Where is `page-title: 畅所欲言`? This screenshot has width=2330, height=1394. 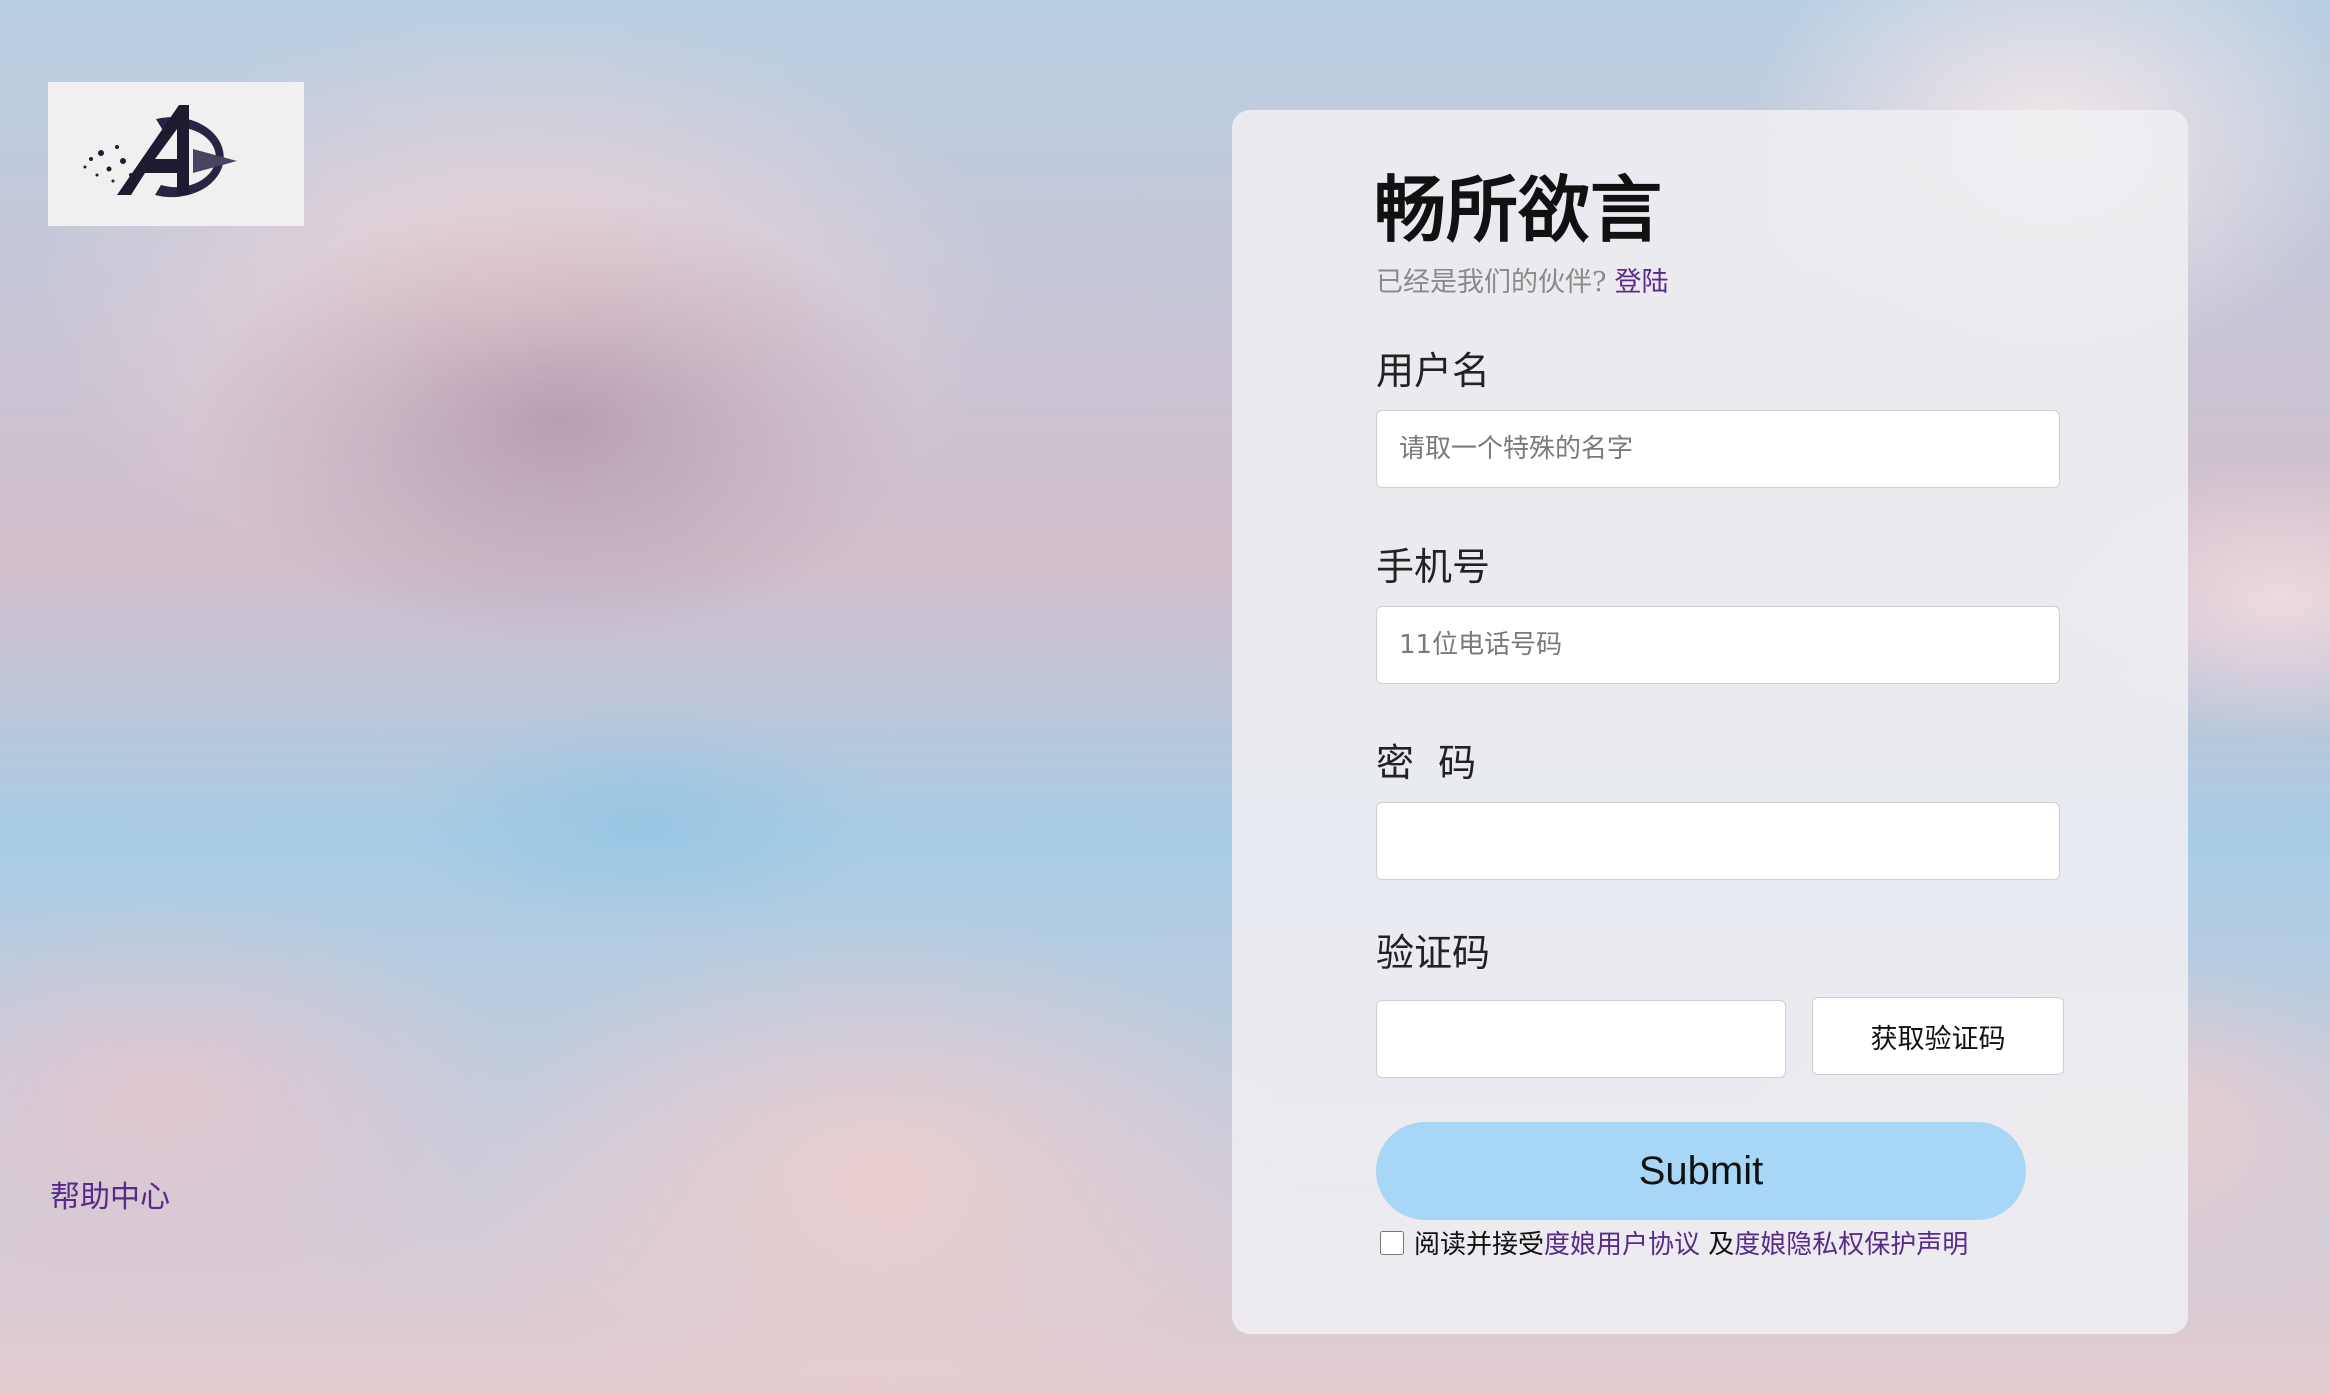
page-title: 畅所欲言 is located at coordinates (1518, 209).